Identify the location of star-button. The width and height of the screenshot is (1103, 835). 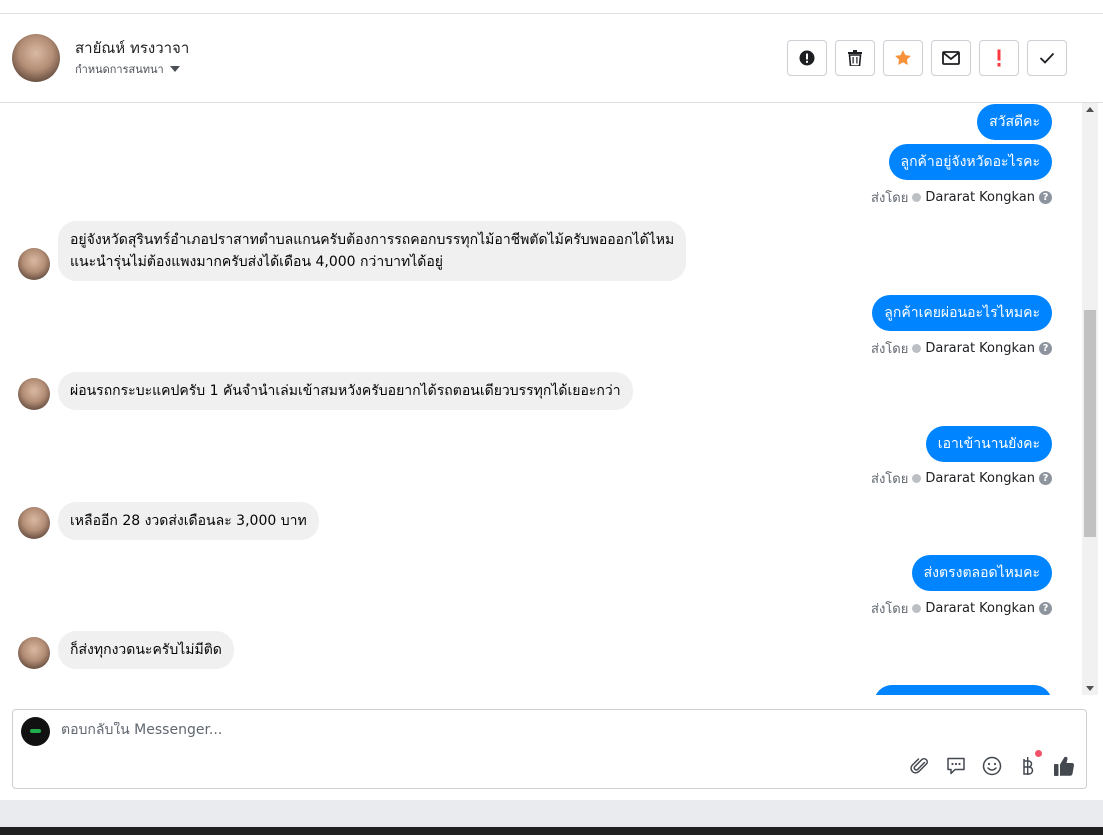
(903, 58).